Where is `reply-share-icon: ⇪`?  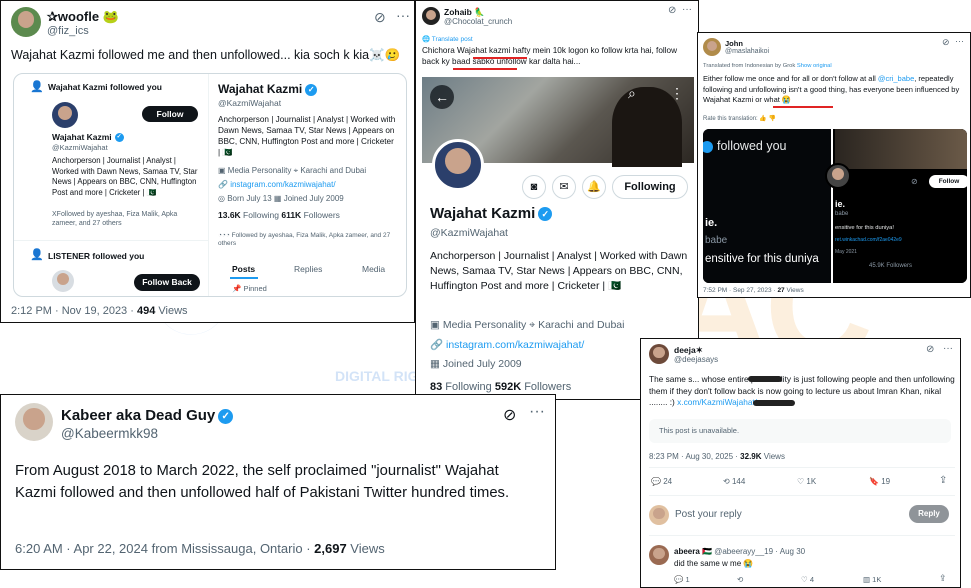
reply-share-icon: ⇪ is located at coordinates (943, 578).